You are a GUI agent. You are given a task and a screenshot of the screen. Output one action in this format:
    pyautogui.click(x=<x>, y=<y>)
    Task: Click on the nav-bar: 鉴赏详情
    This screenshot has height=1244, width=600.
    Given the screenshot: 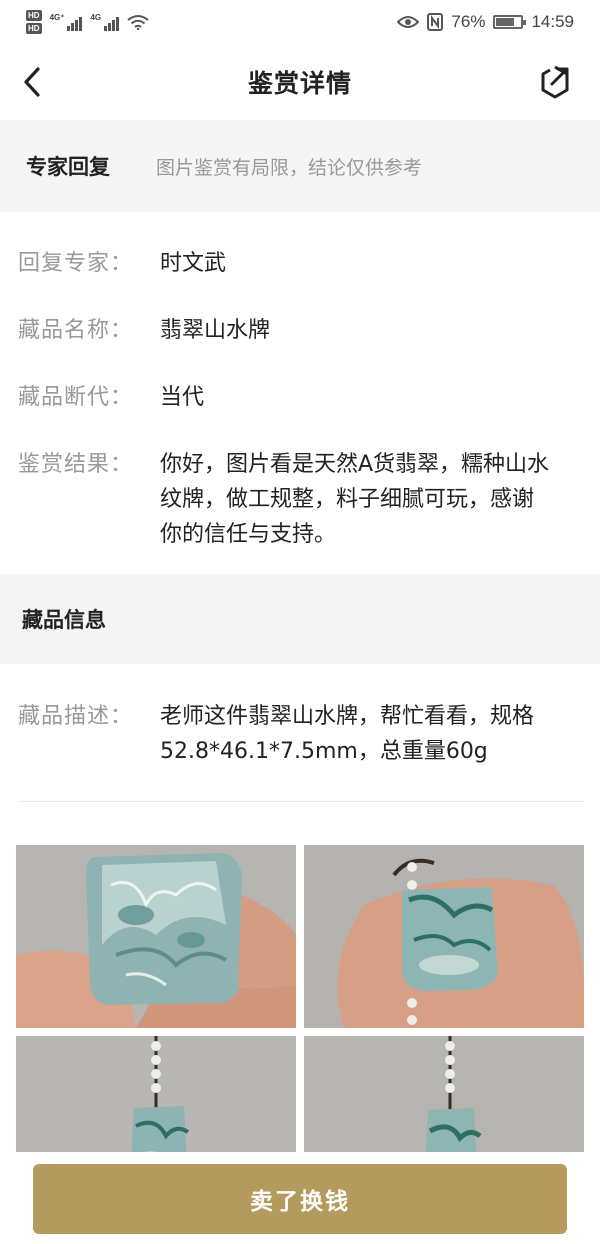 What is the action you would take?
    pyautogui.click(x=300, y=82)
    